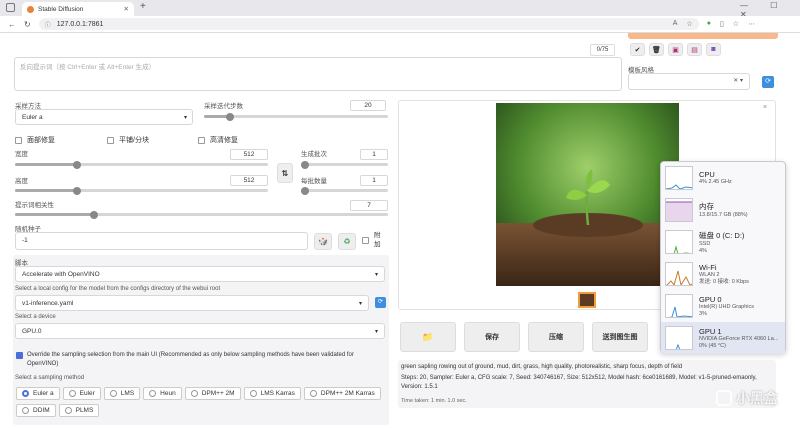 This screenshot has width=800, height=428. I want to click on sampler-select: Euler a ▾, so click(104, 117).